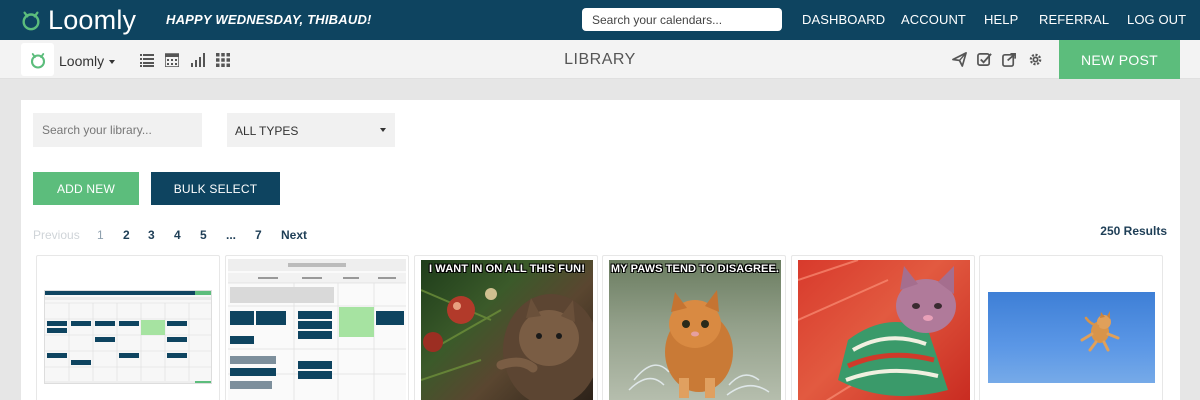 This screenshot has width=1200, height=400. Describe the element at coordinates (269, 19) in the screenshot. I see `greeting-text: HAPPY WEDNESDAY, THIBAUD!` at that location.